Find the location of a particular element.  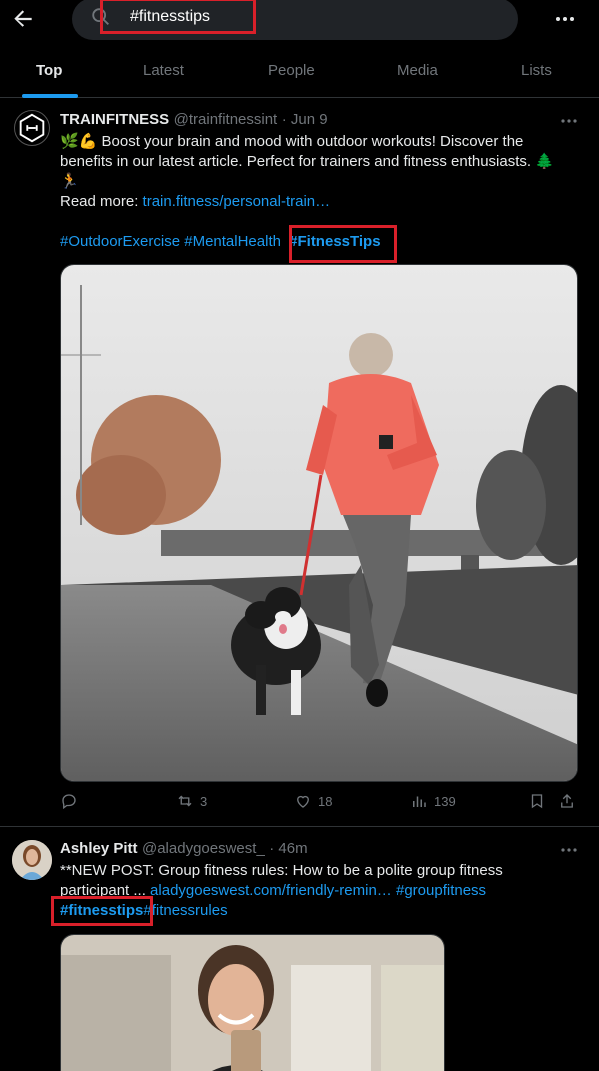

share-icon is located at coordinates (567, 801).